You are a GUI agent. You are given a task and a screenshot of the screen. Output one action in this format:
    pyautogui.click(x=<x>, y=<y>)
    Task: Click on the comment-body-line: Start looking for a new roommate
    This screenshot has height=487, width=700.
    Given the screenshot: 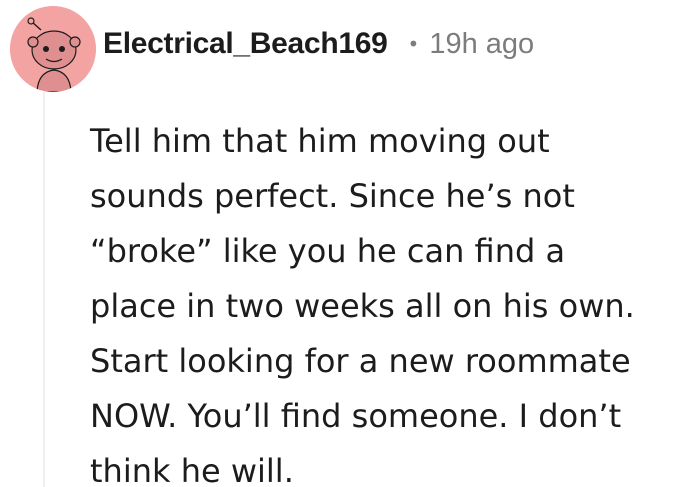 What is the action you would take?
    pyautogui.click(x=360, y=361)
    